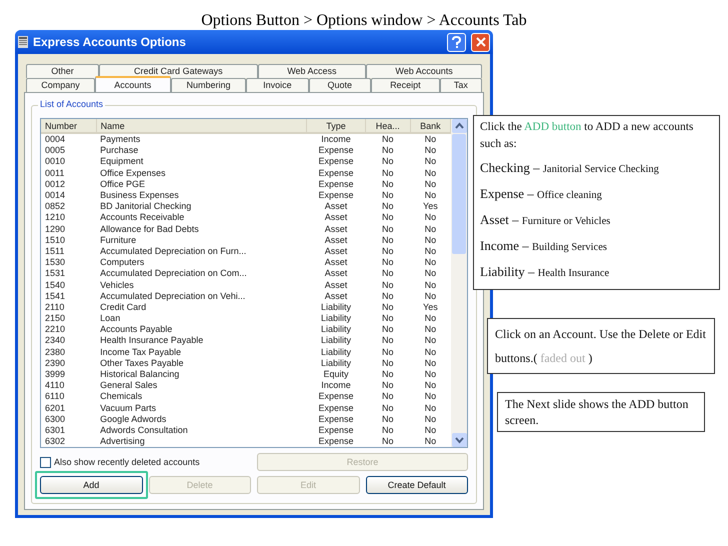 This screenshot has height=546, width=728. I want to click on table-cell-text: 3999, so click(55, 374).